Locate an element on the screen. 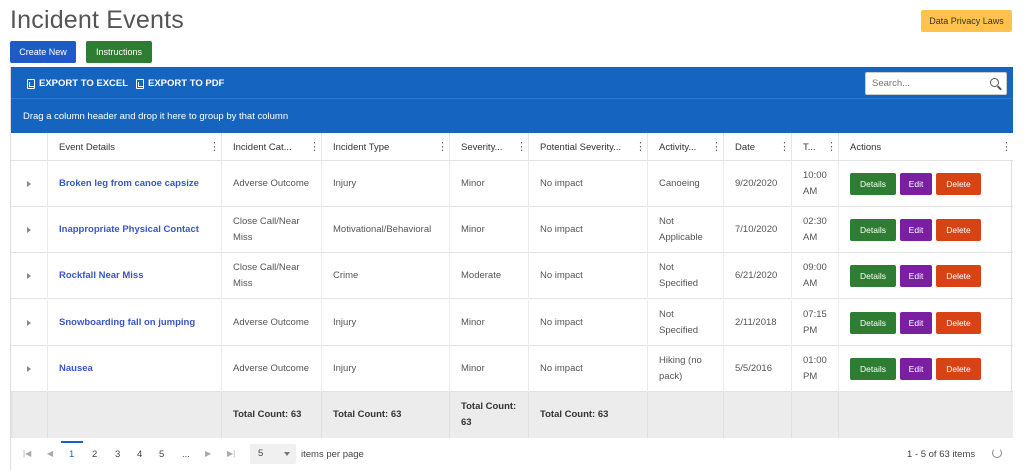 This screenshot has height=470, width=1024. type-value: Injury is located at coordinates (345, 368).